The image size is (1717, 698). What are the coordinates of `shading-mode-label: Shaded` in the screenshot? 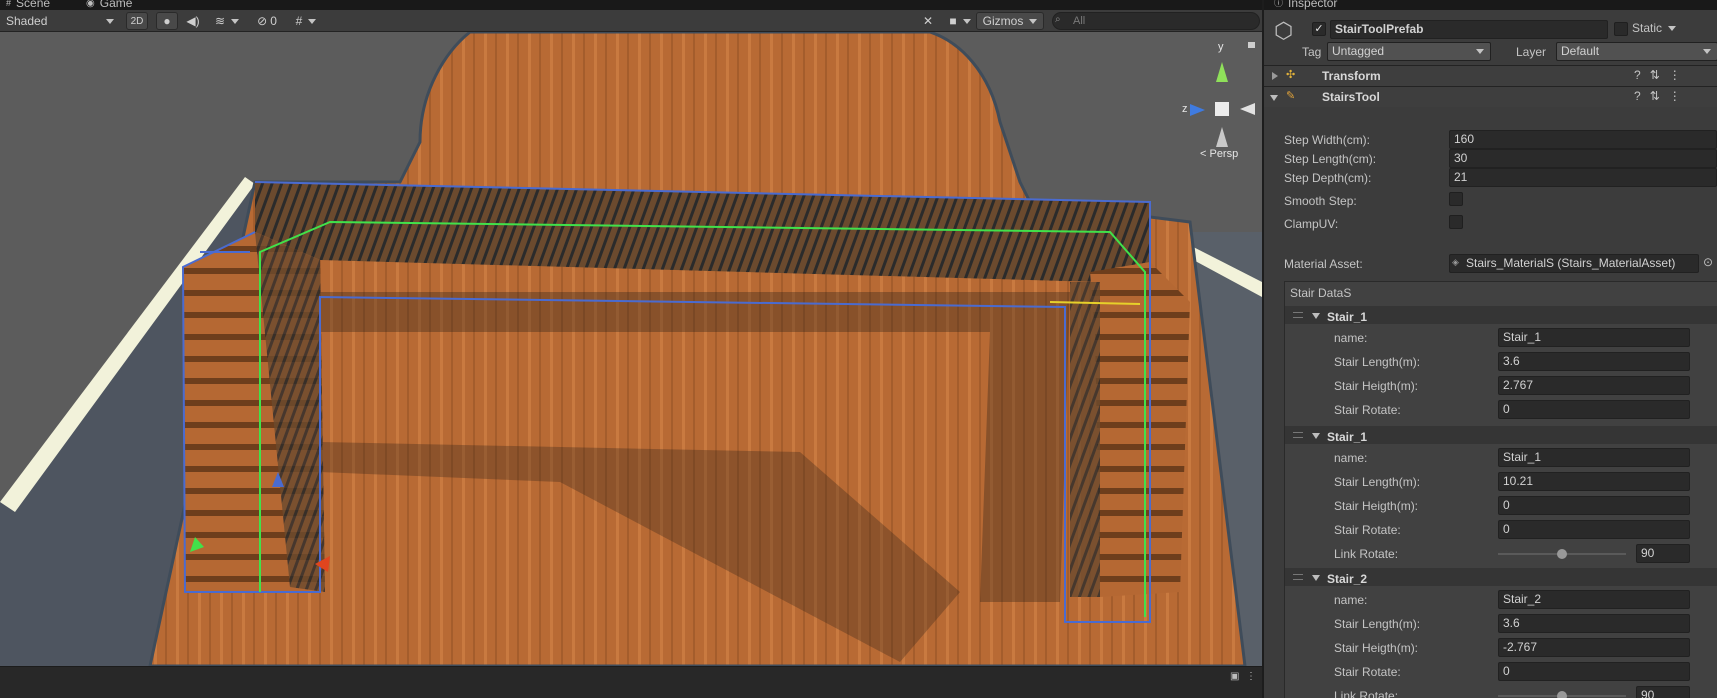 It's located at (27, 21).